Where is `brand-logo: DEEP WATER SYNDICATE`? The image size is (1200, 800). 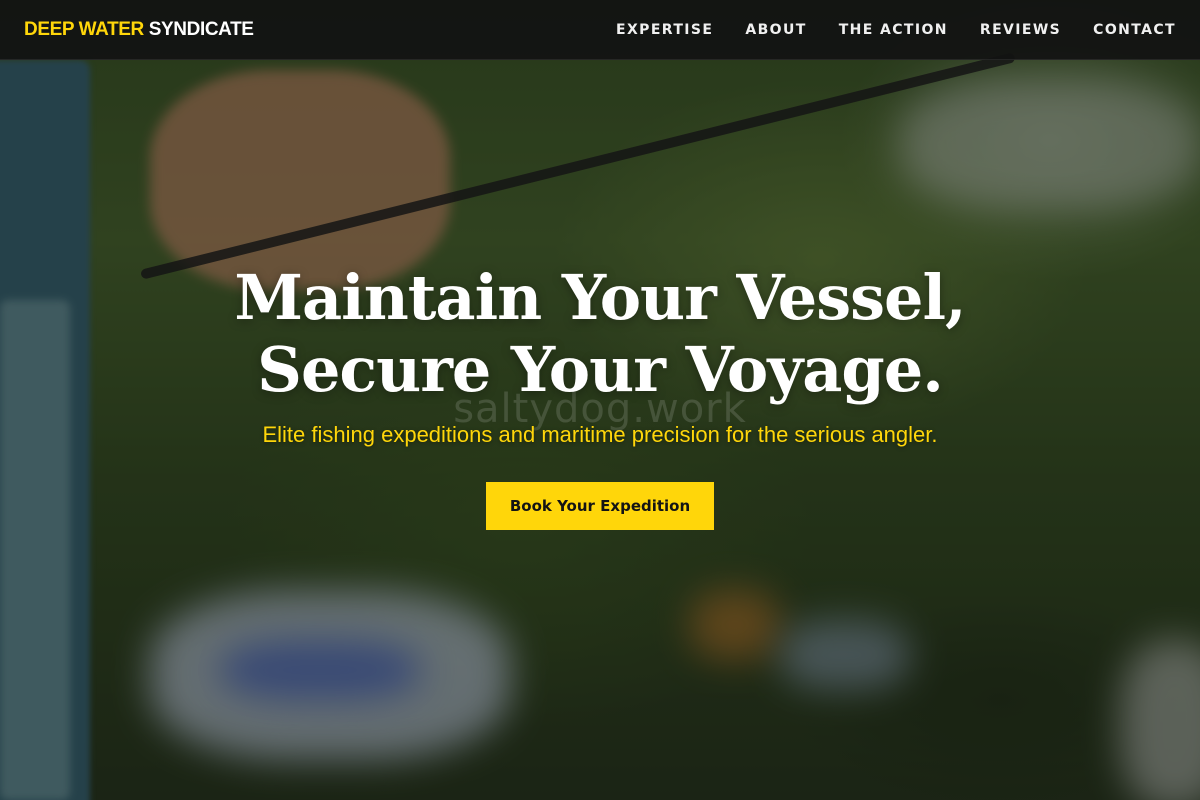 brand-logo: DEEP WATER SYNDICATE is located at coordinates (139, 30).